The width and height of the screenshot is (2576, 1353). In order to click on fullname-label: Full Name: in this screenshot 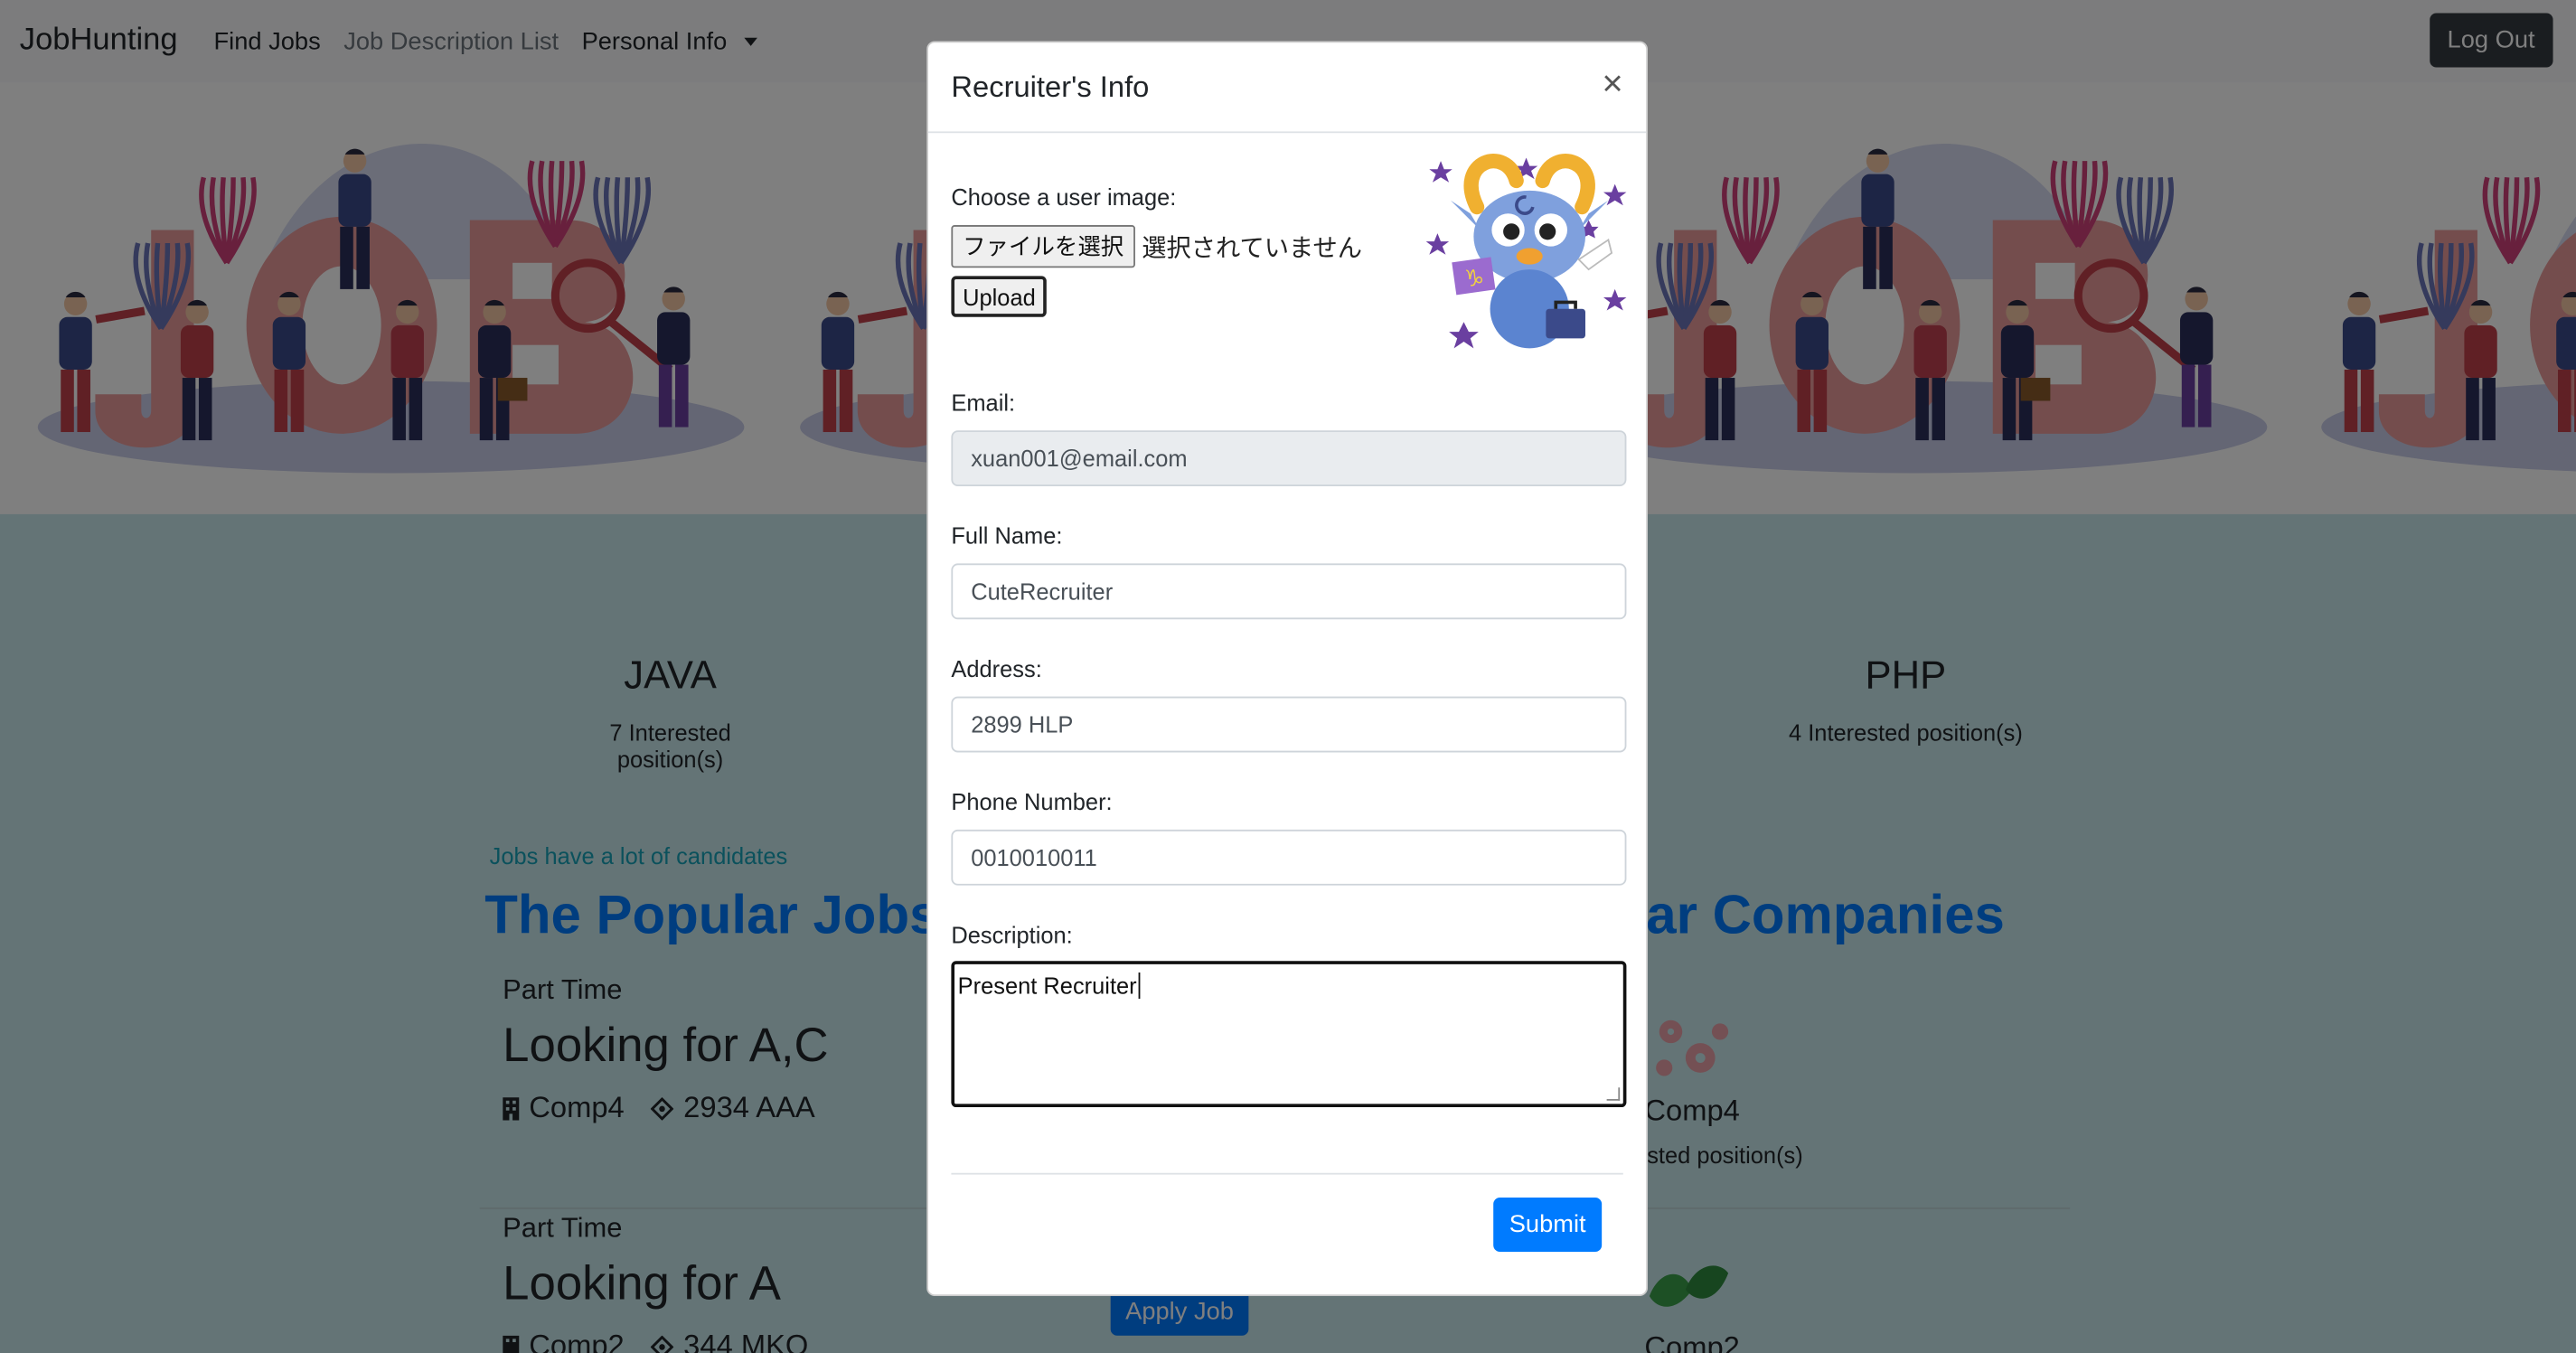, I will do `click(1007, 535)`.